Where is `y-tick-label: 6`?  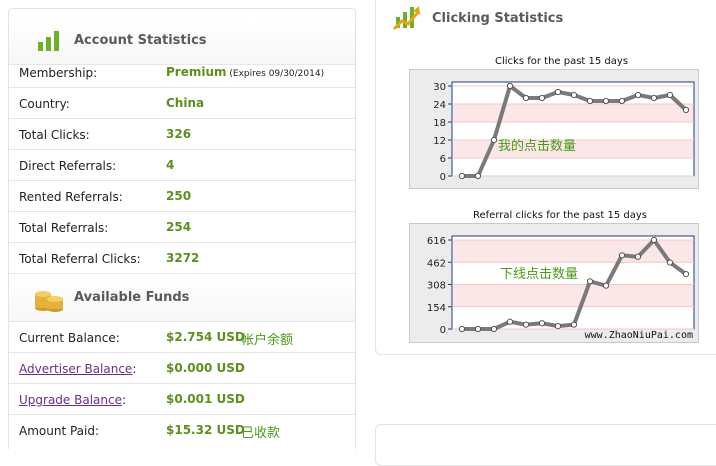
y-tick-label: 6 is located at coordinates (443, 159).